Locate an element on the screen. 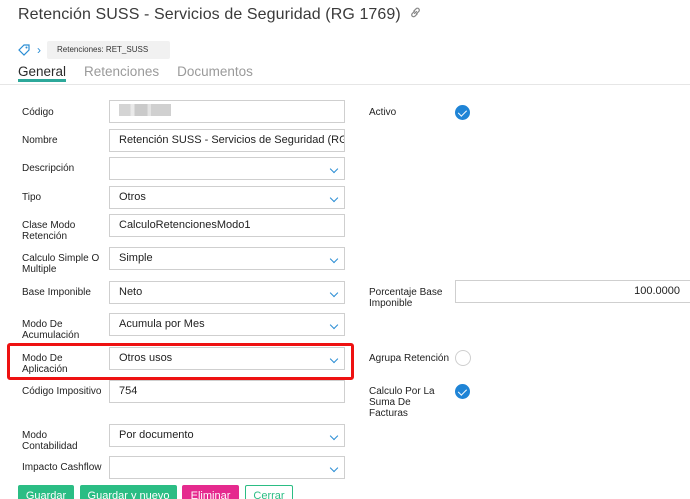 Image resolution: width=690 pixels, height=499 pixels. tipo-label: Tipo is located at coordinates (32, 197).